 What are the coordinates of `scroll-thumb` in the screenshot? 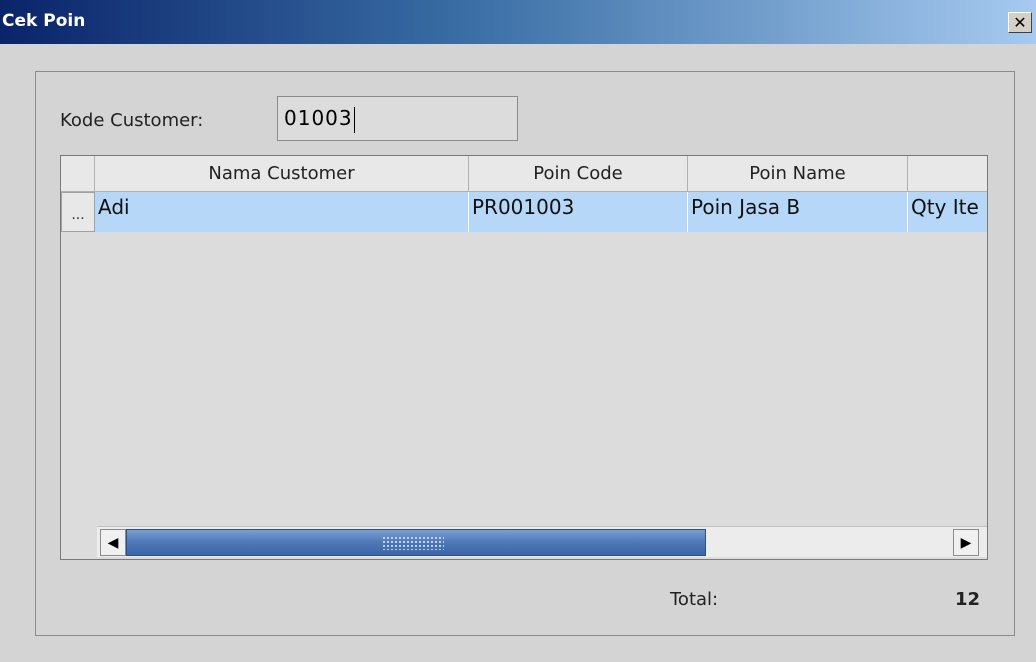 It's located at (416, 542).